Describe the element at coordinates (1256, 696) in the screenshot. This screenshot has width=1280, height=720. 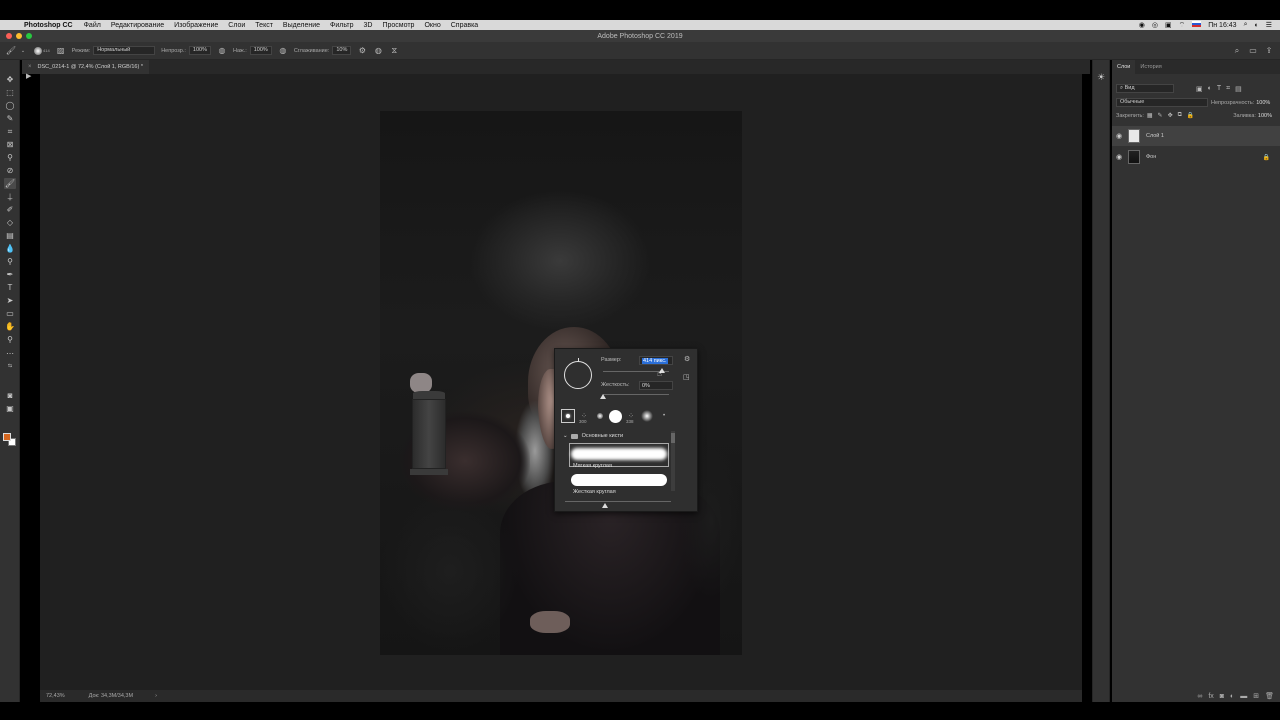
I see `new-layer-icon: ⊞` at that location.